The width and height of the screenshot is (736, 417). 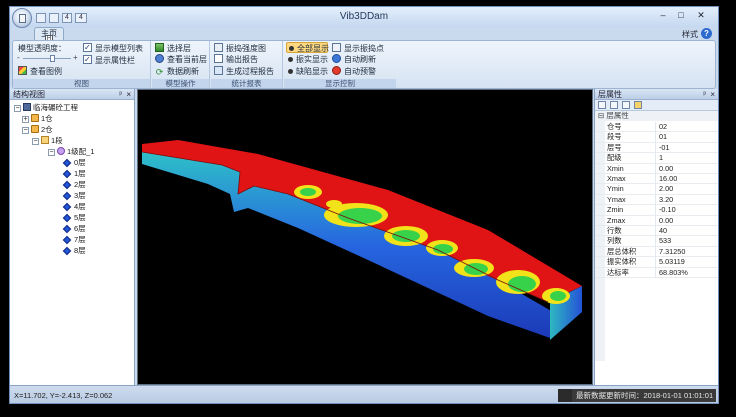 What do you see at coordinates (701, 16) in the screenshot?
I see `close-button: ✕` at bounding box center [701, 16].